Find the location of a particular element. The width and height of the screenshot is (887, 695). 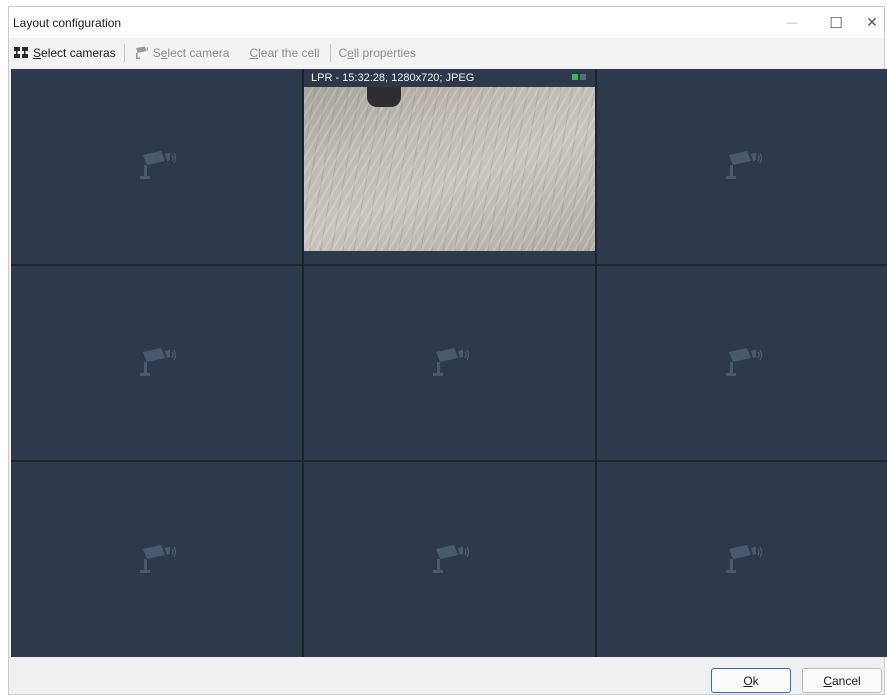

close-icon: ✕ is located at coordinates (872, 22).